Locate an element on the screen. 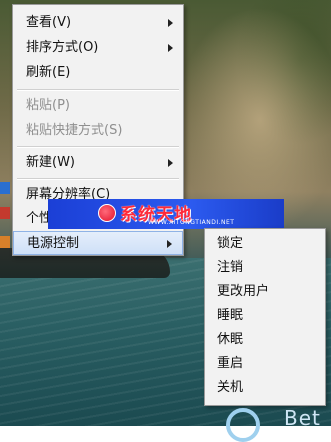 The width and height of the screenshot is (331, 442). menu-item-view: 查看(V) is located at coordinates (98, 23).